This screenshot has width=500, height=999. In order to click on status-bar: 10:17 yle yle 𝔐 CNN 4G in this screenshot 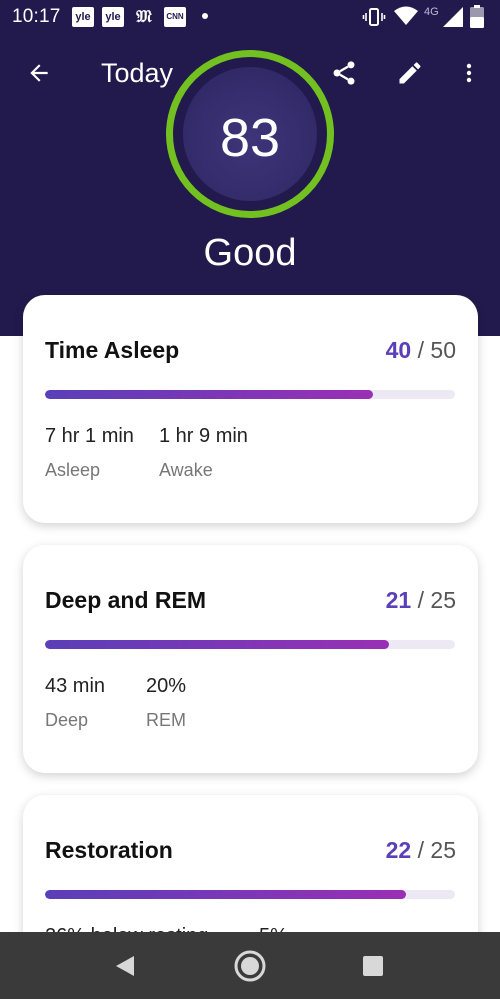, I will do `click(250, 17)`.